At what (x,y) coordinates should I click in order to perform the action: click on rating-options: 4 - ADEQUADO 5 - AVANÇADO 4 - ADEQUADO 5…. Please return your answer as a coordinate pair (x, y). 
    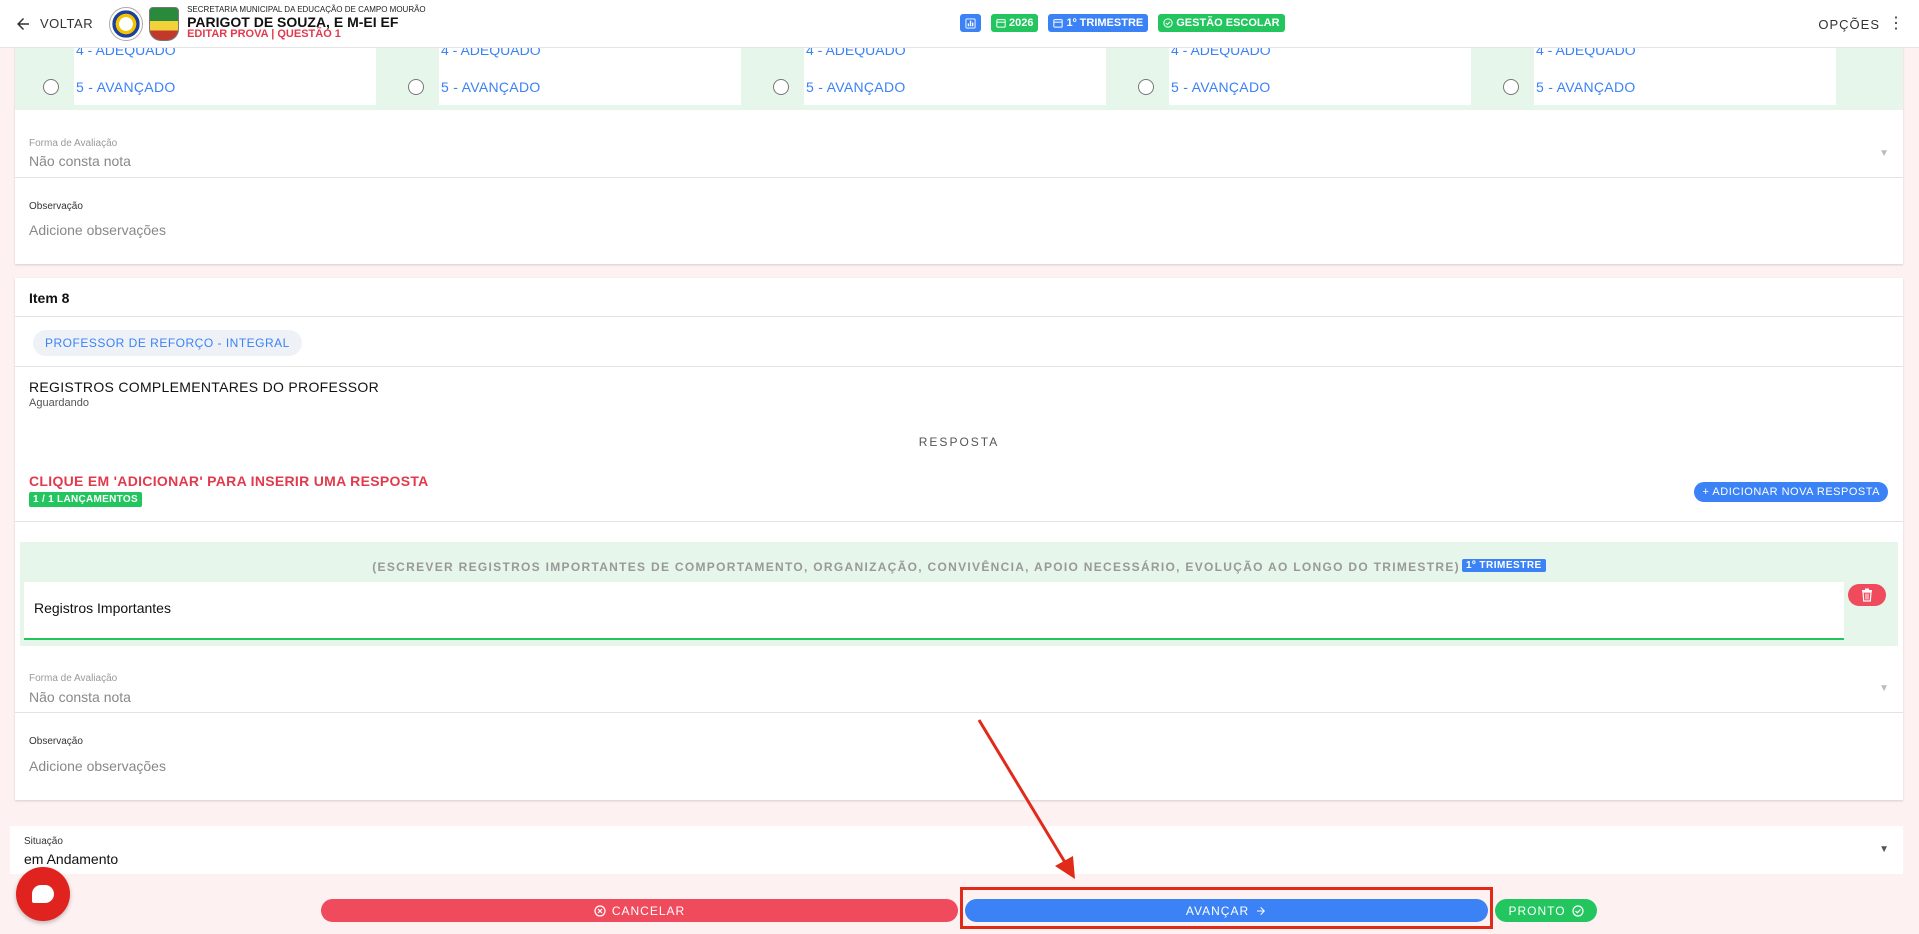
    Looking at the image, I should click on (959, 76).